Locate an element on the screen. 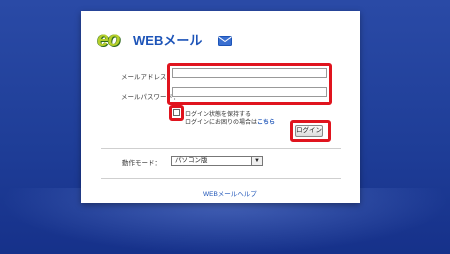 The height and width of the screenshot is (254, 450). forgot-text: ログインにお困りの場合はこちら is located at coordinates (230, 121).